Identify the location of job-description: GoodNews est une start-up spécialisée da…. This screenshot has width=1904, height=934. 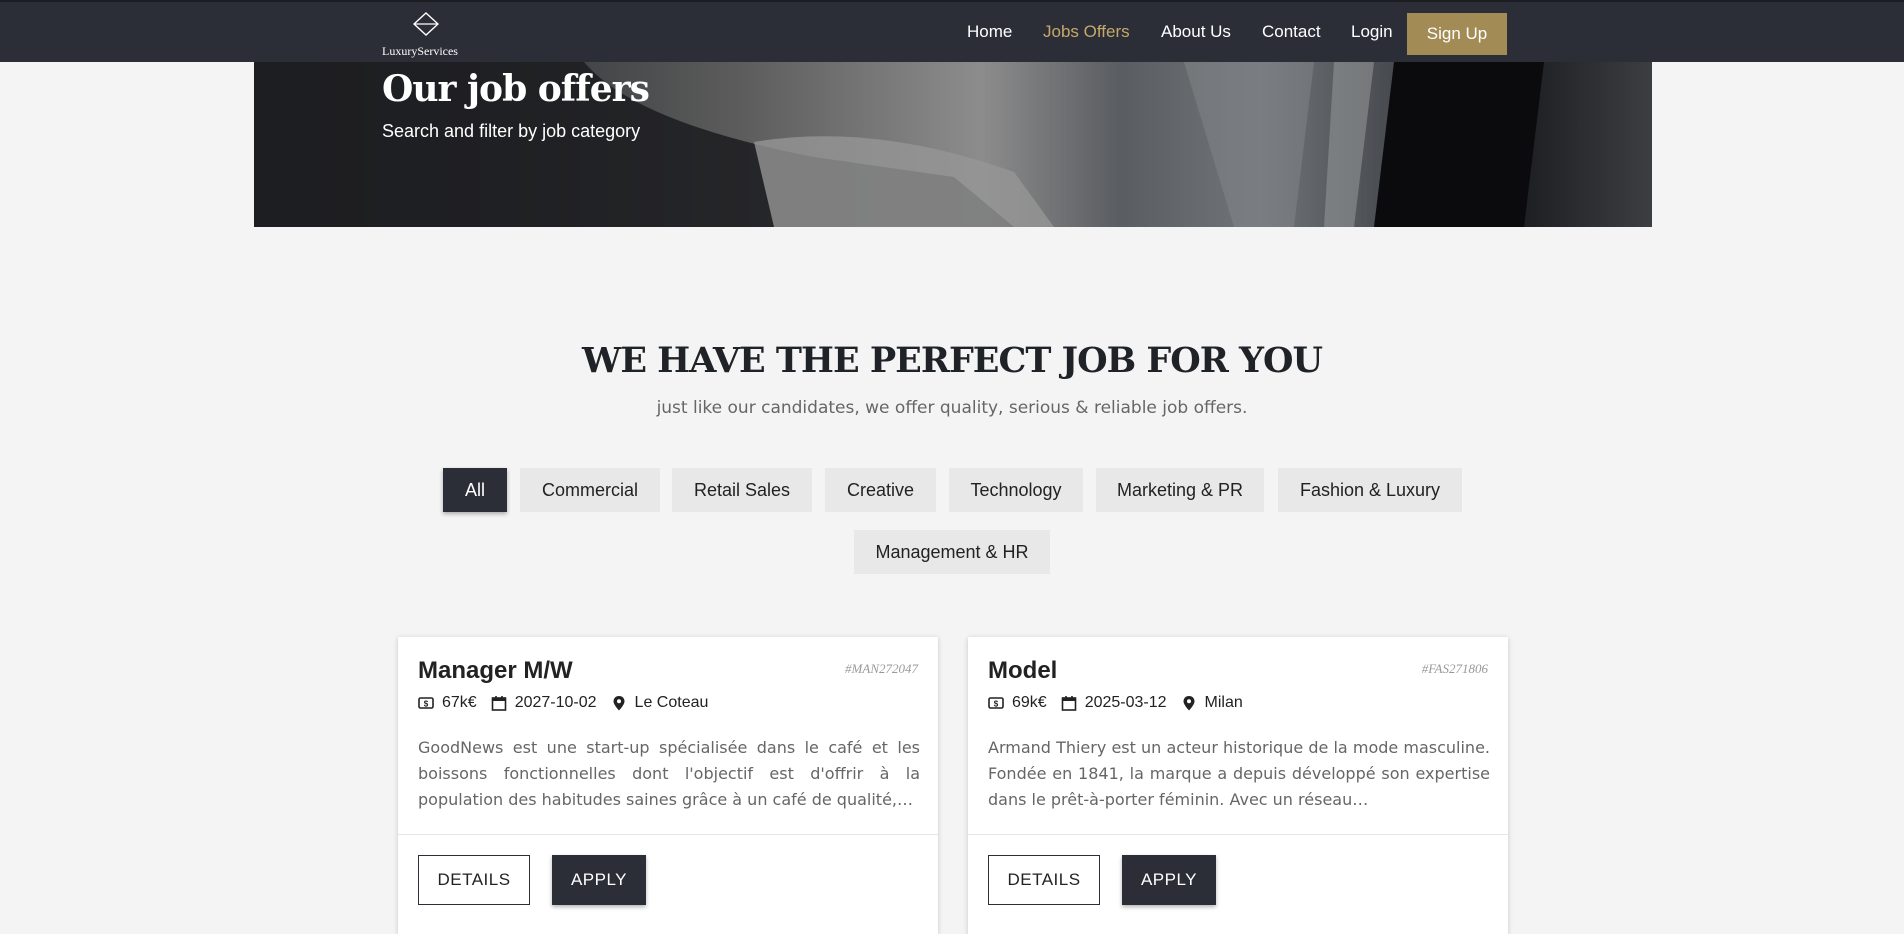
(669, 773).